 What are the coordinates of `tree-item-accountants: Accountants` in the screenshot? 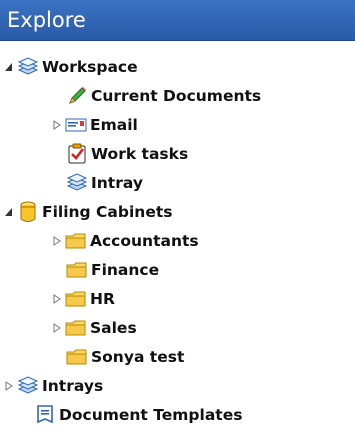 It's located at (125, 240).